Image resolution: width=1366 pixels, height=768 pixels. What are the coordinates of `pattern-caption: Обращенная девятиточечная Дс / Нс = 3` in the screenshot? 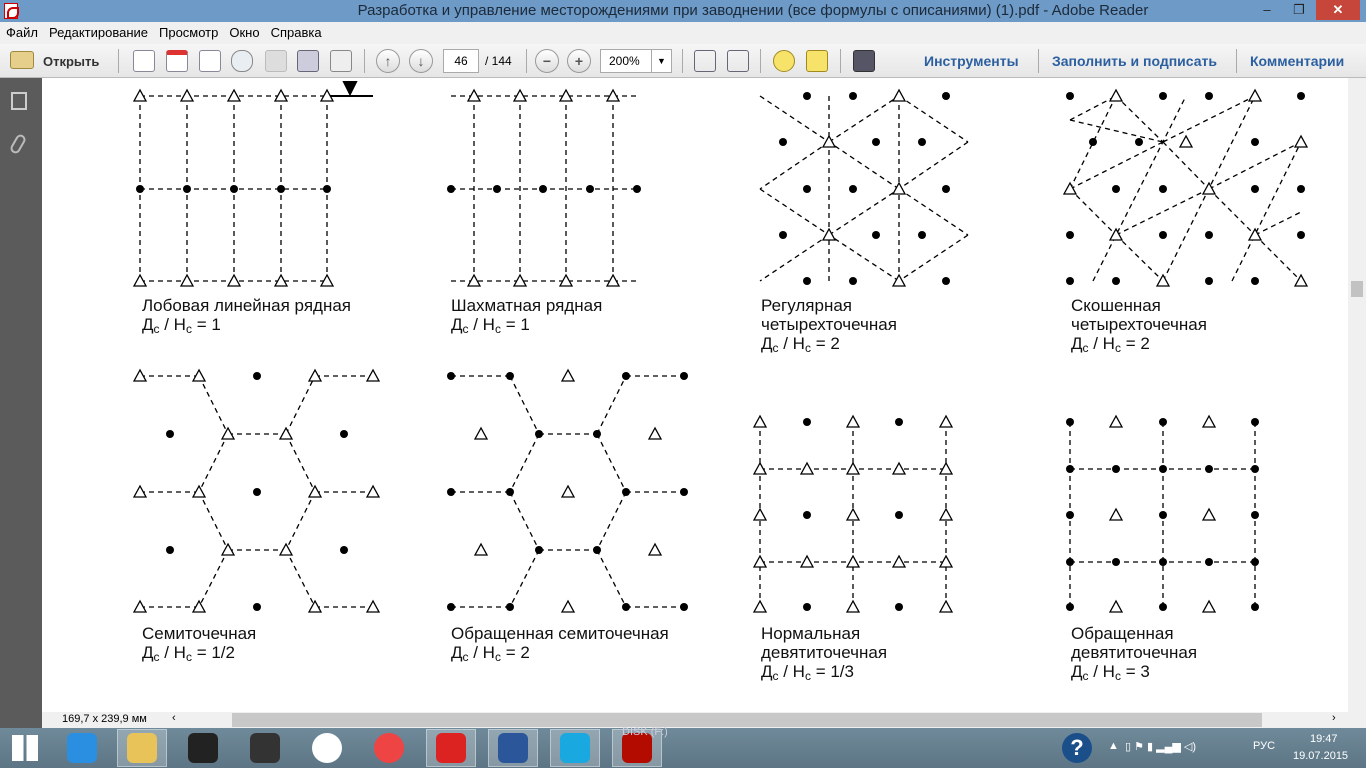 It's located at (1134, 655).